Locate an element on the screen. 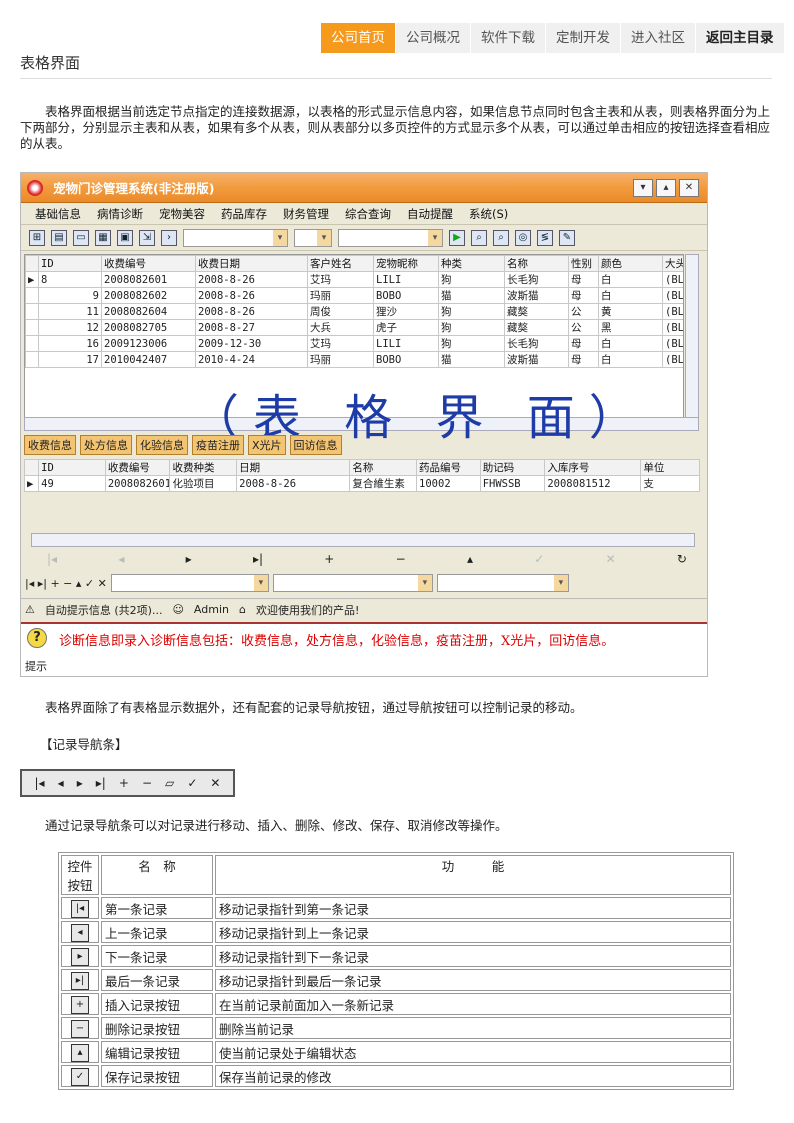 The image size is (794, 1123). row-indicator: ▶ is located at coordinates (32, 483).